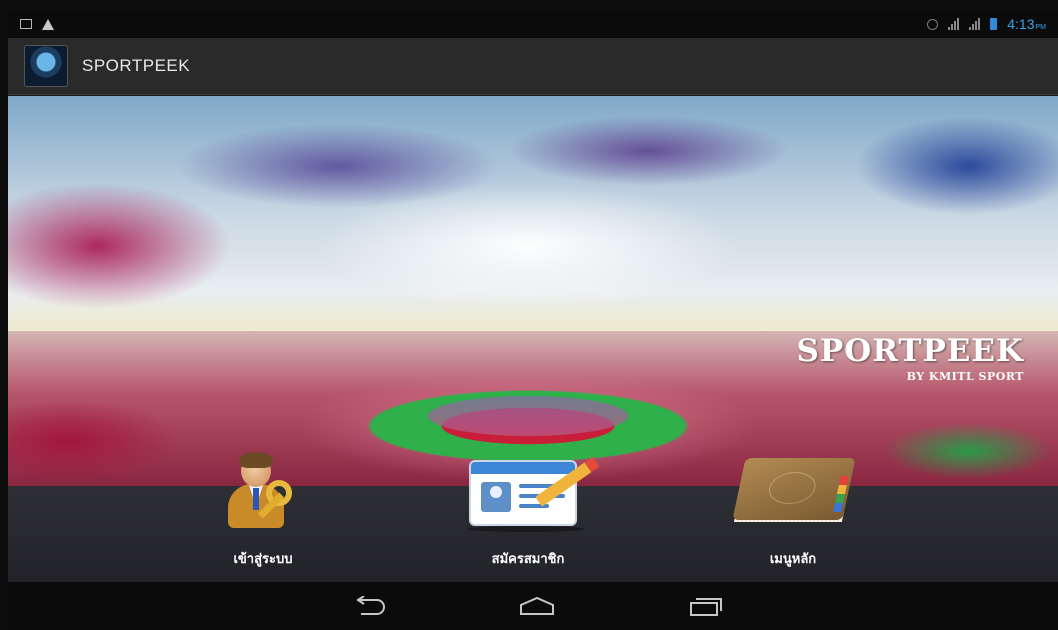  Describe the element at coordinates (37, 24) in the screenshot. I see `status-left` at that location.